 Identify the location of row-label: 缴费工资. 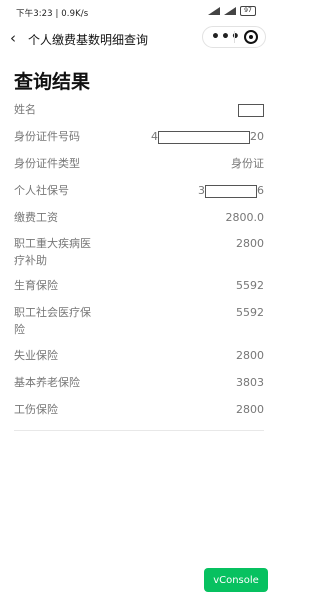
(36, 217).